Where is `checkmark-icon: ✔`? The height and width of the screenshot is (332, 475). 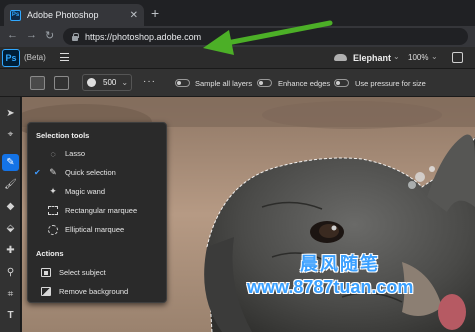
checkmark-icon: ✔ is located at coordinates (37, 172).